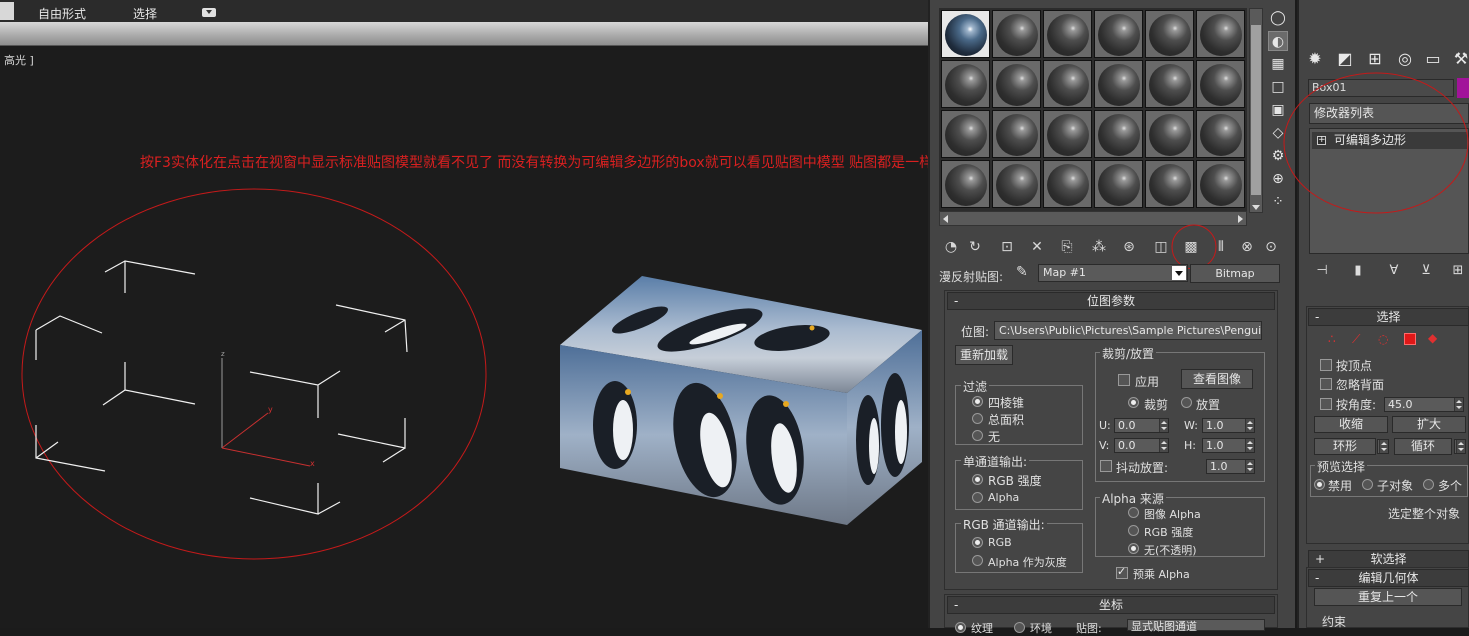 The image size is (1469, 636). What do you see at coordinates (1271, 247) in the screenshot?
I see `go-forward-sibling-icon: ⊙` at bounding box center [1271, 247].